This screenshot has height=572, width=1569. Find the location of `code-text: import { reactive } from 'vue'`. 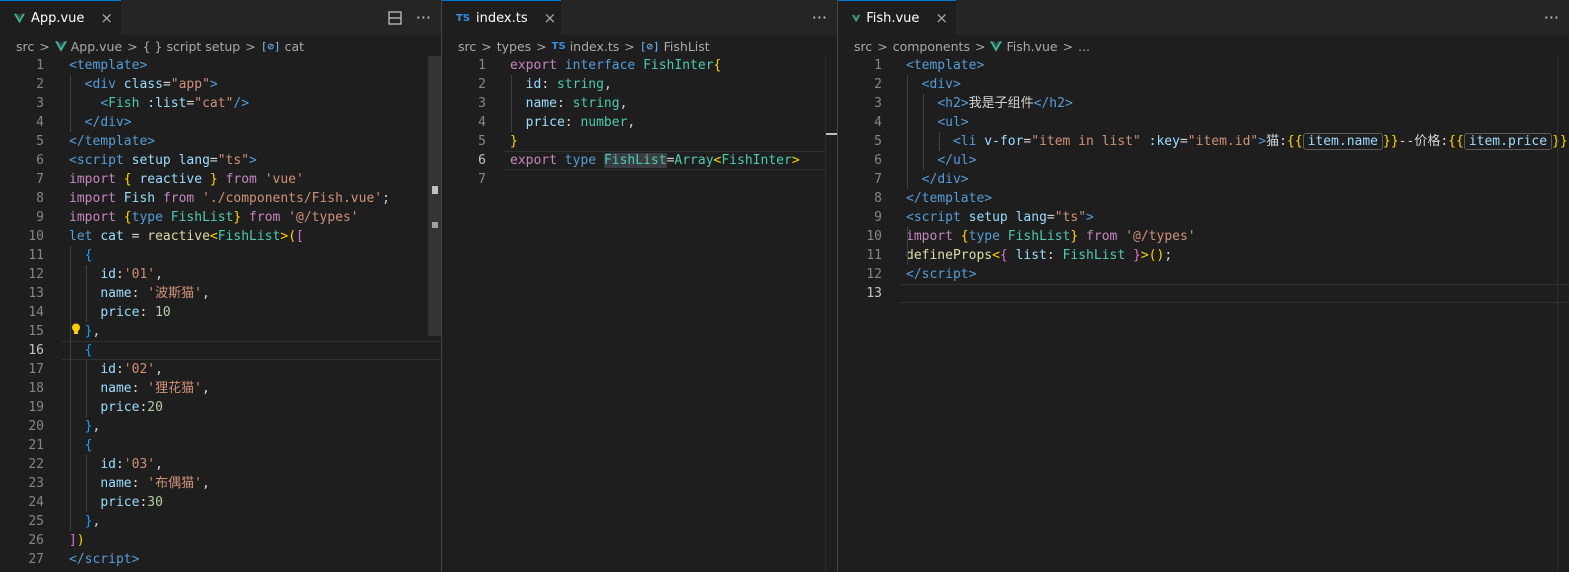

code-text: import { reactive } from 'vue' is located at coordinates (186, 179).